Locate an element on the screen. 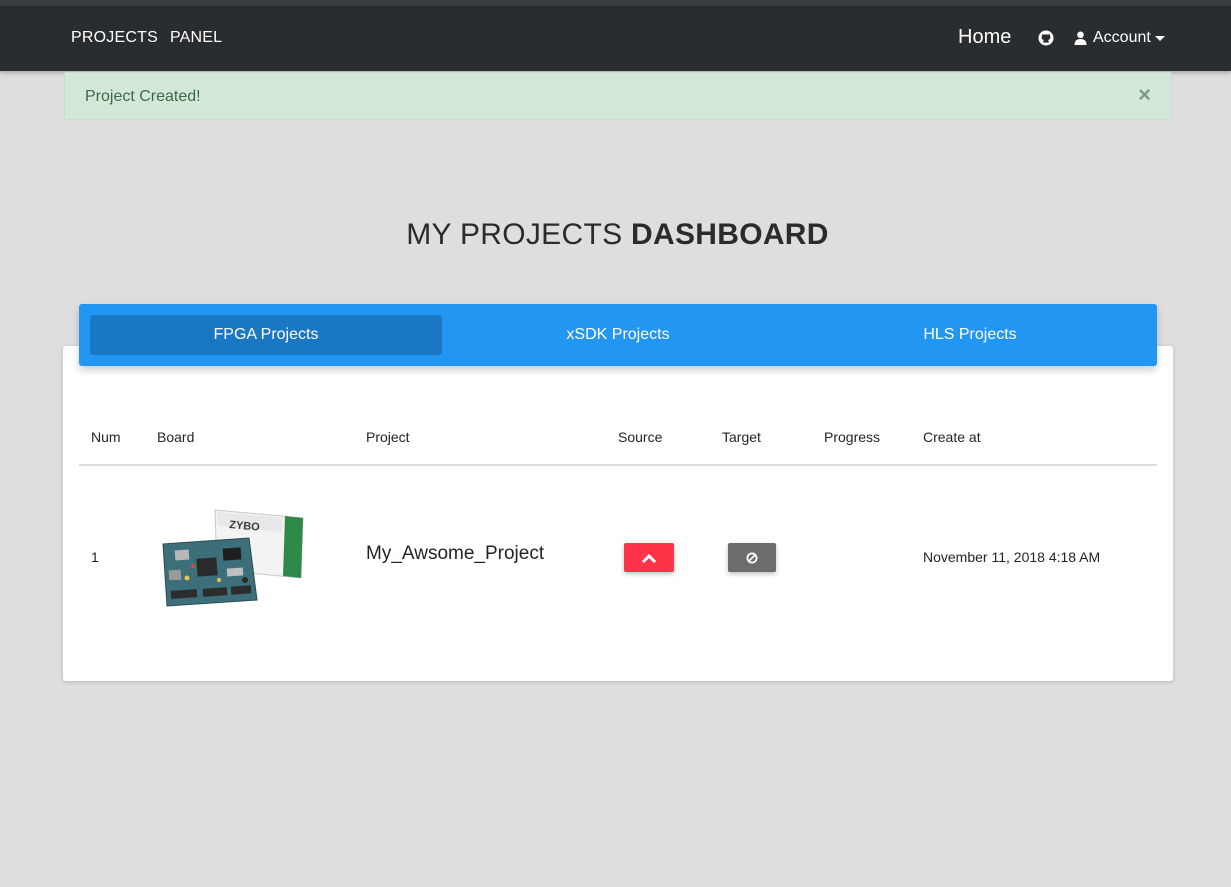  user-icon is located at coordinates (1080, 38).